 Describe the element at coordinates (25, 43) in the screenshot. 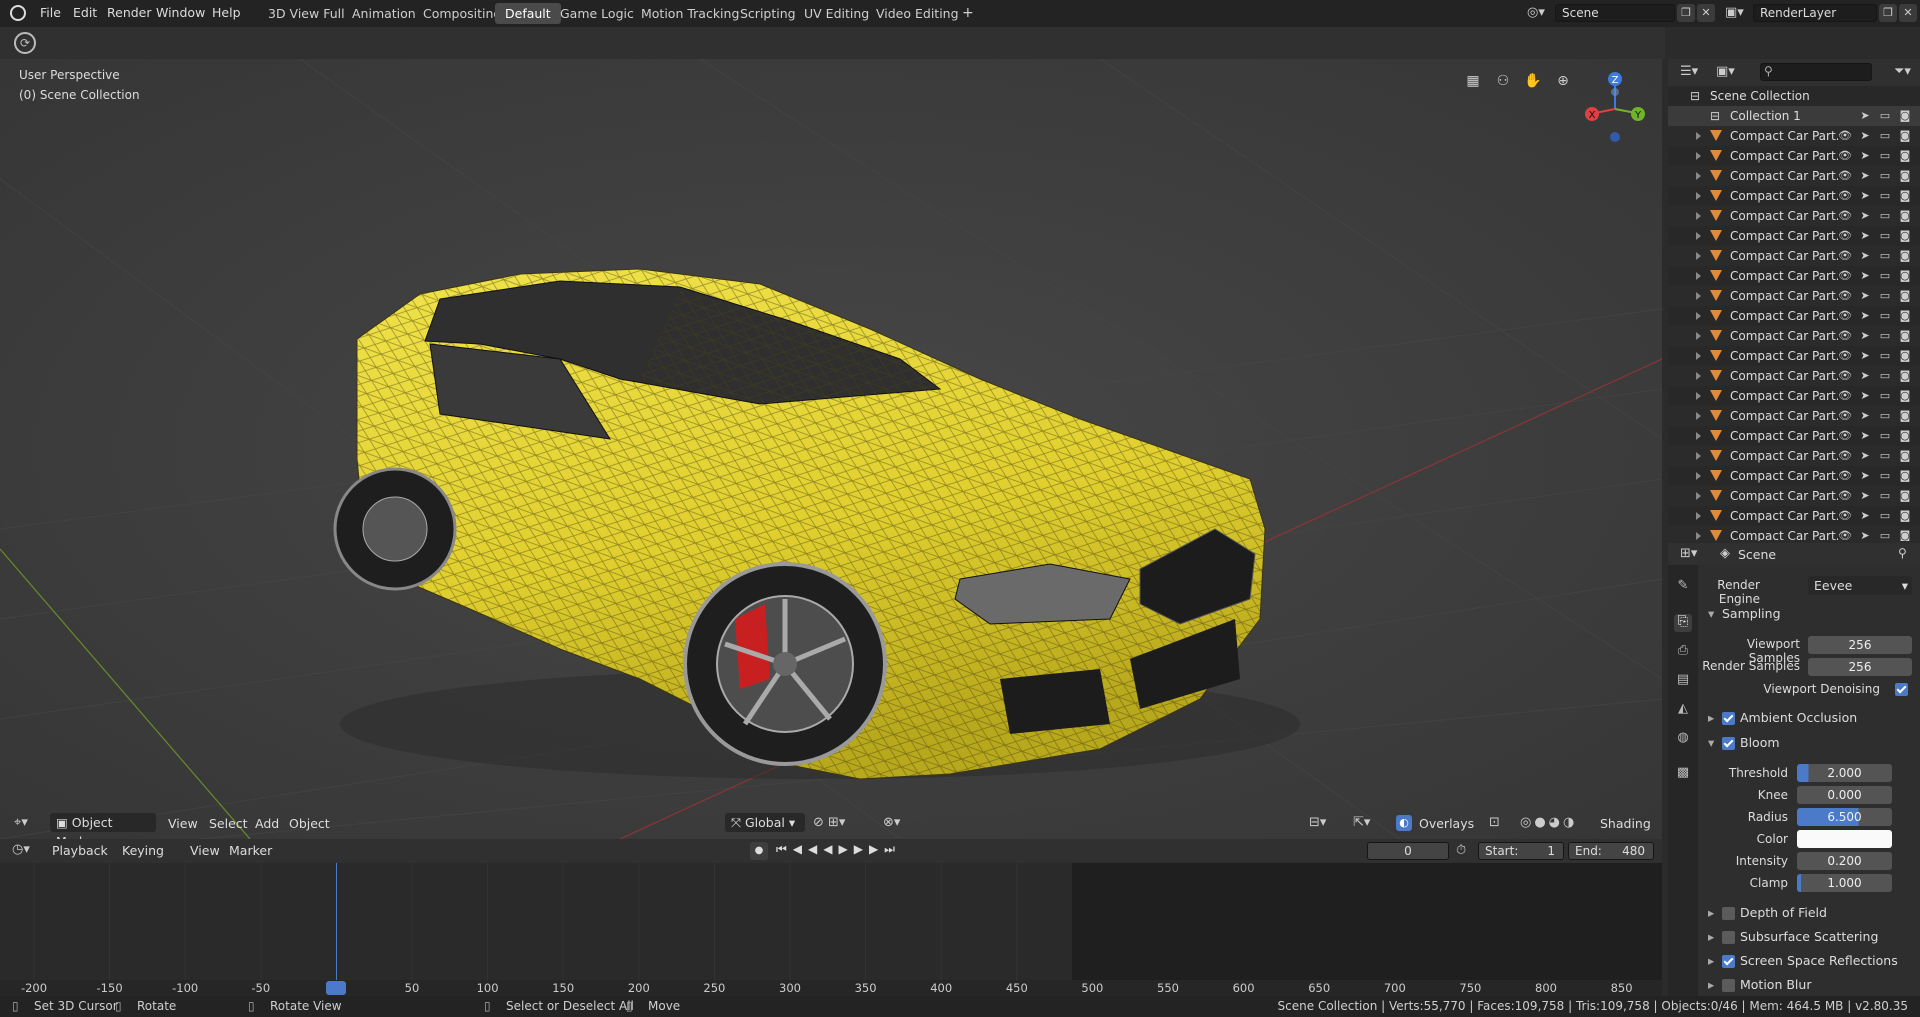

I see `transform-tool-icon: ⟳` at that location.